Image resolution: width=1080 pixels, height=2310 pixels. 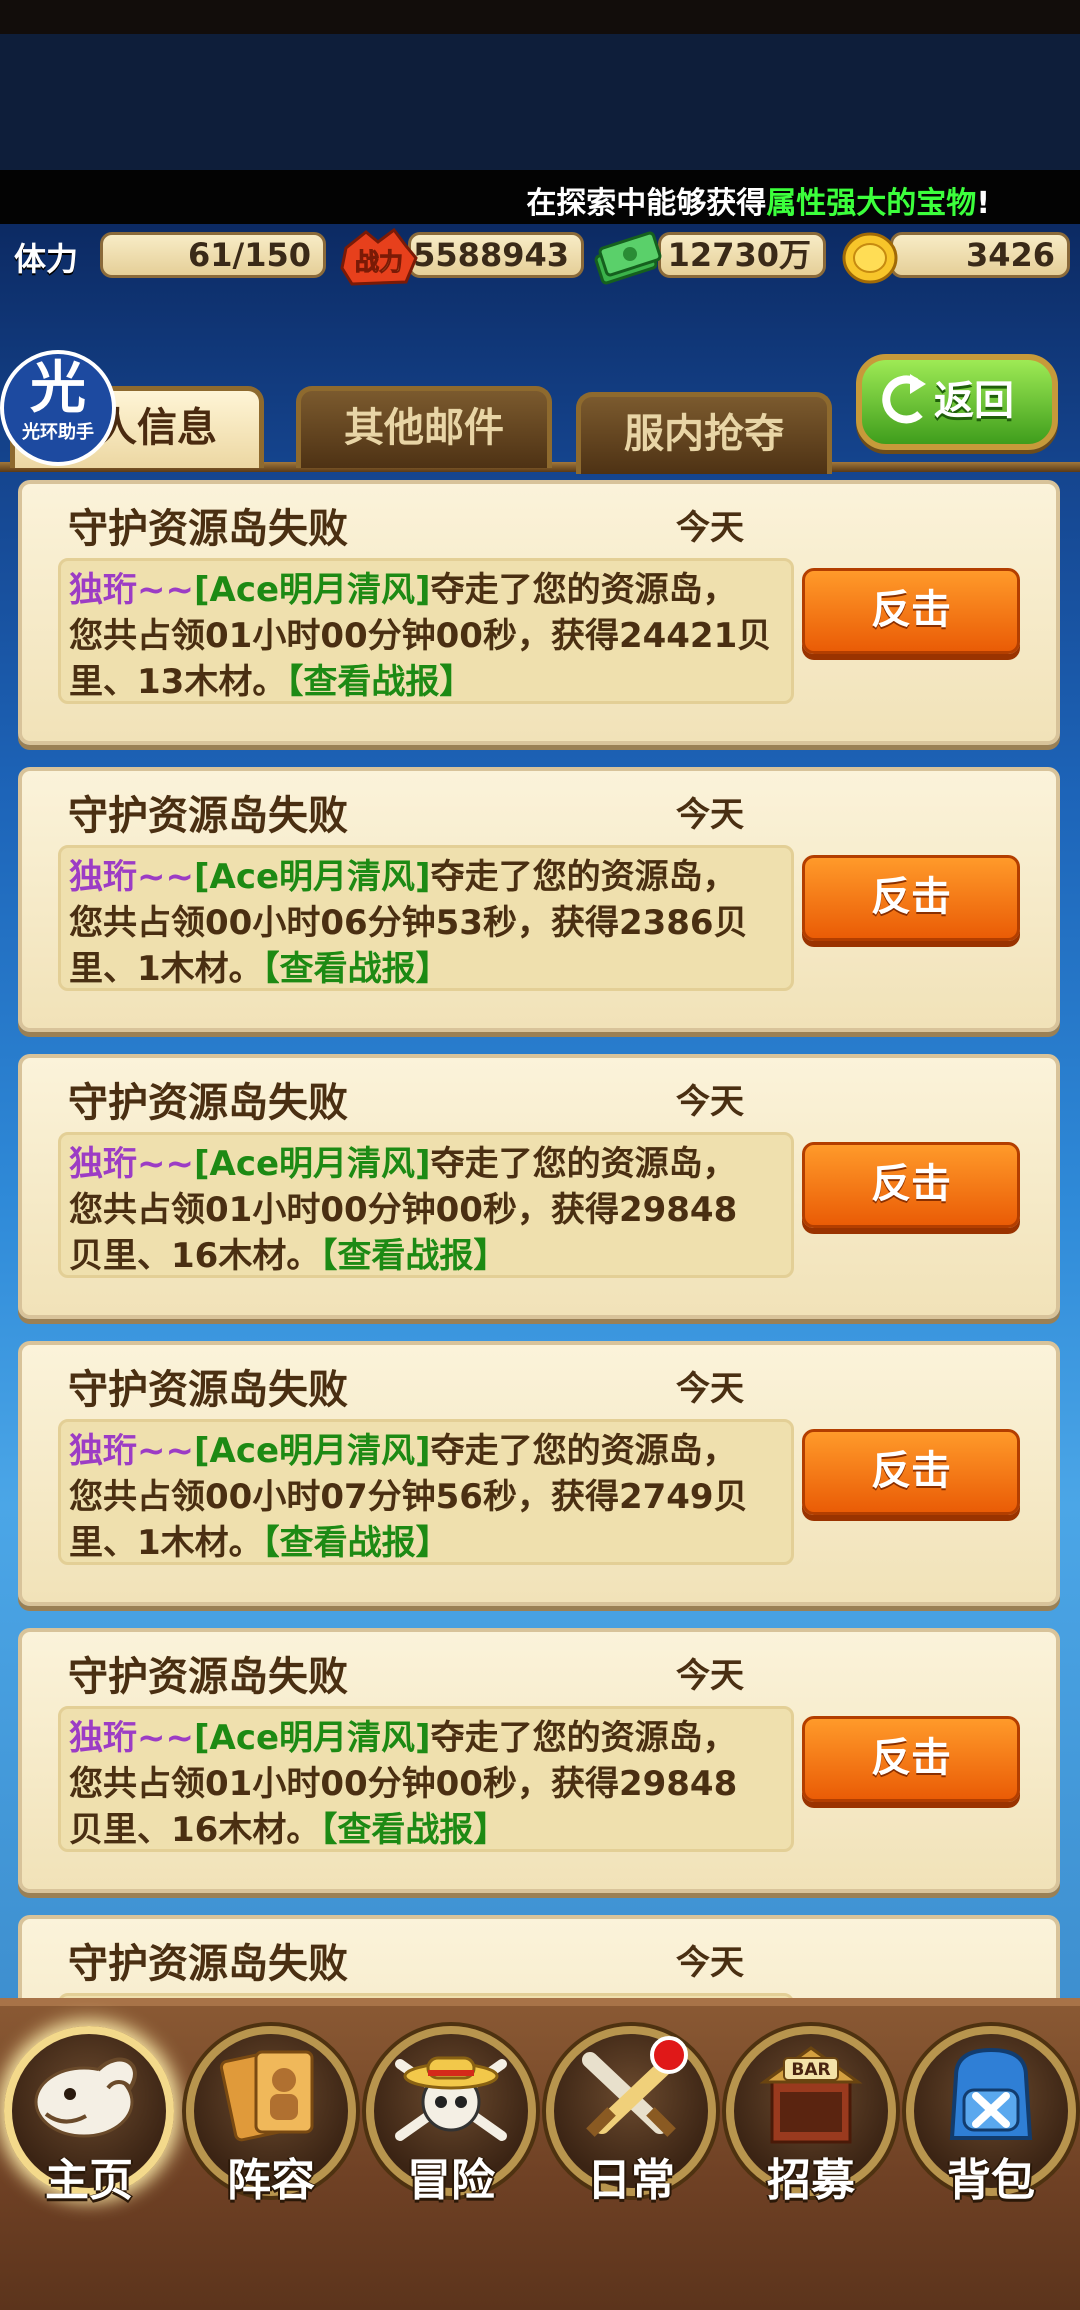 I want to click on power-icon-text: 战力, so click(x=379, y=262).